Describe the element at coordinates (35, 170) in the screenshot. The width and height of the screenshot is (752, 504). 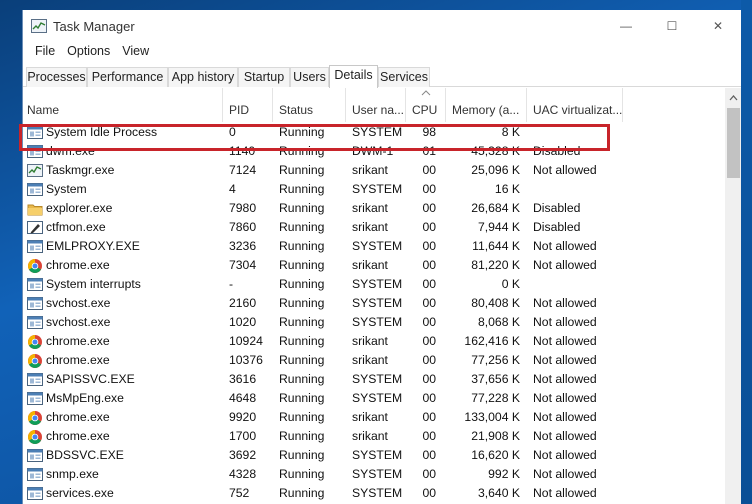
I see `taskmgr-icon` at that location.